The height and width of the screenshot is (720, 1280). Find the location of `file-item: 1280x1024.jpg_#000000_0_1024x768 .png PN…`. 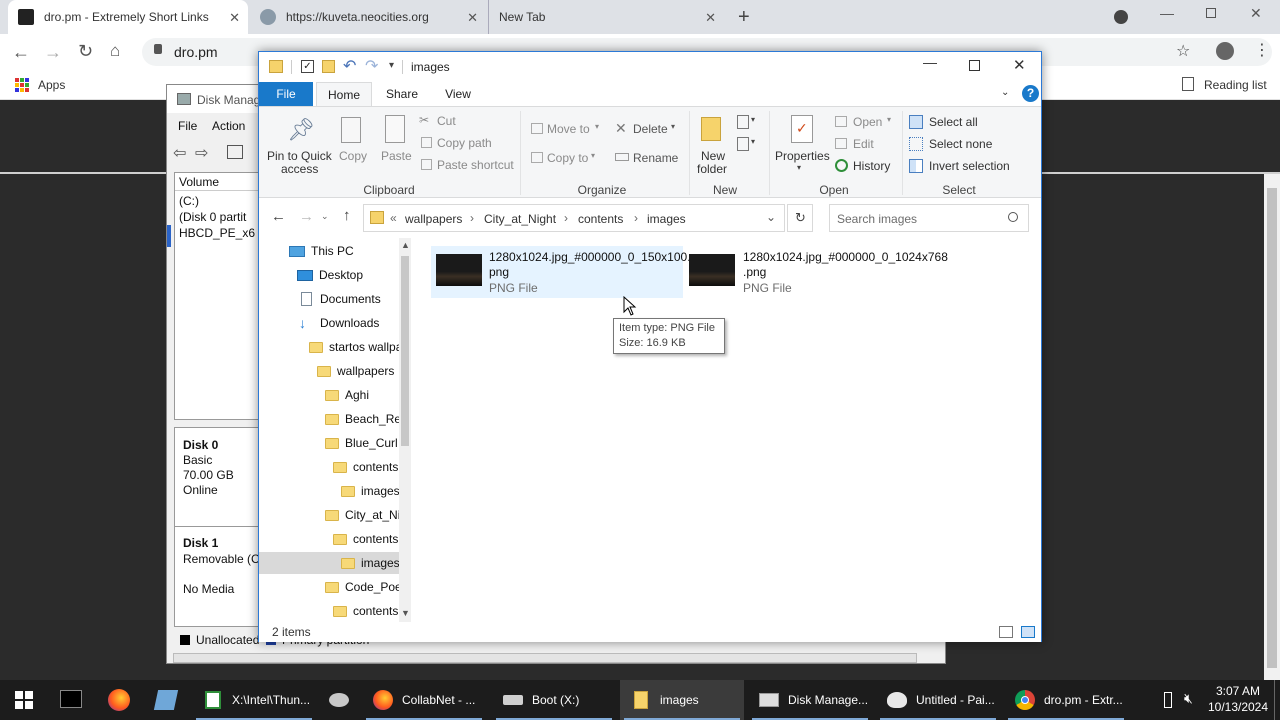

file-item: 1280x1024.jpg_#000000_0_1024x768 .png PN… is located at coordinates (816, 272).